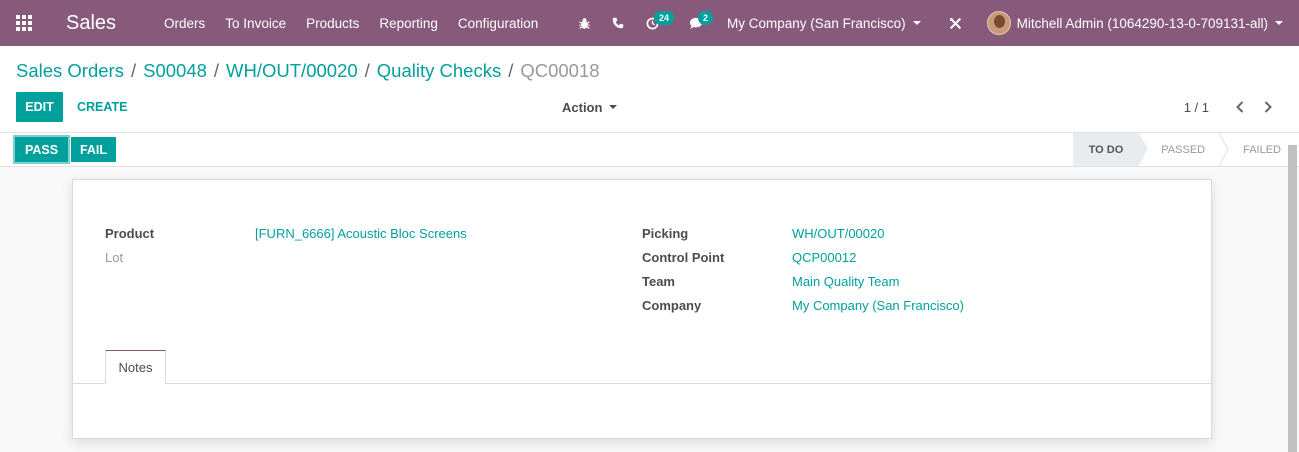 This screenshot has height=452, width=1299. What do you see at coordinates (706, 18) in the screenshot?
I see `message-count-badge: 2` at bounding box center [706, 18].